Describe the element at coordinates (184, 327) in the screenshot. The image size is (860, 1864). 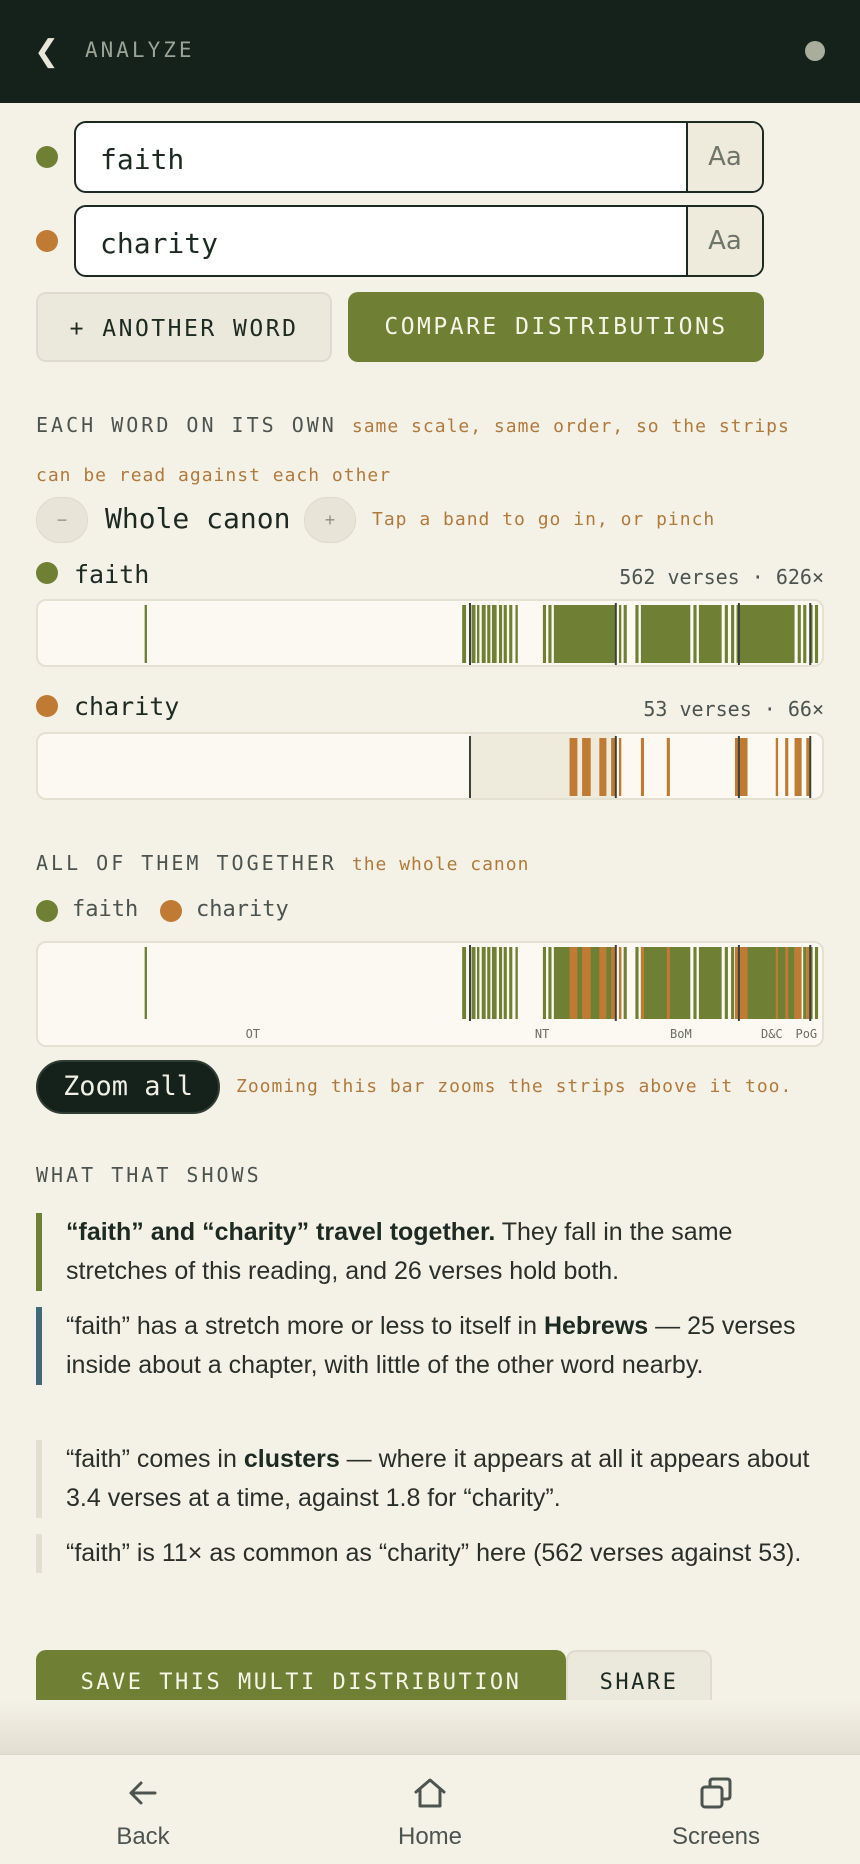
I see `add-word-button: + ANOTHER WORD` at that location.